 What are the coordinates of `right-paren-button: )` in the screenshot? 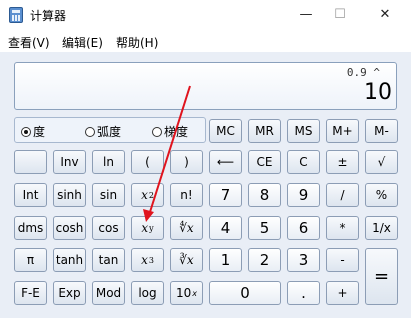 It's located at (186, 162).